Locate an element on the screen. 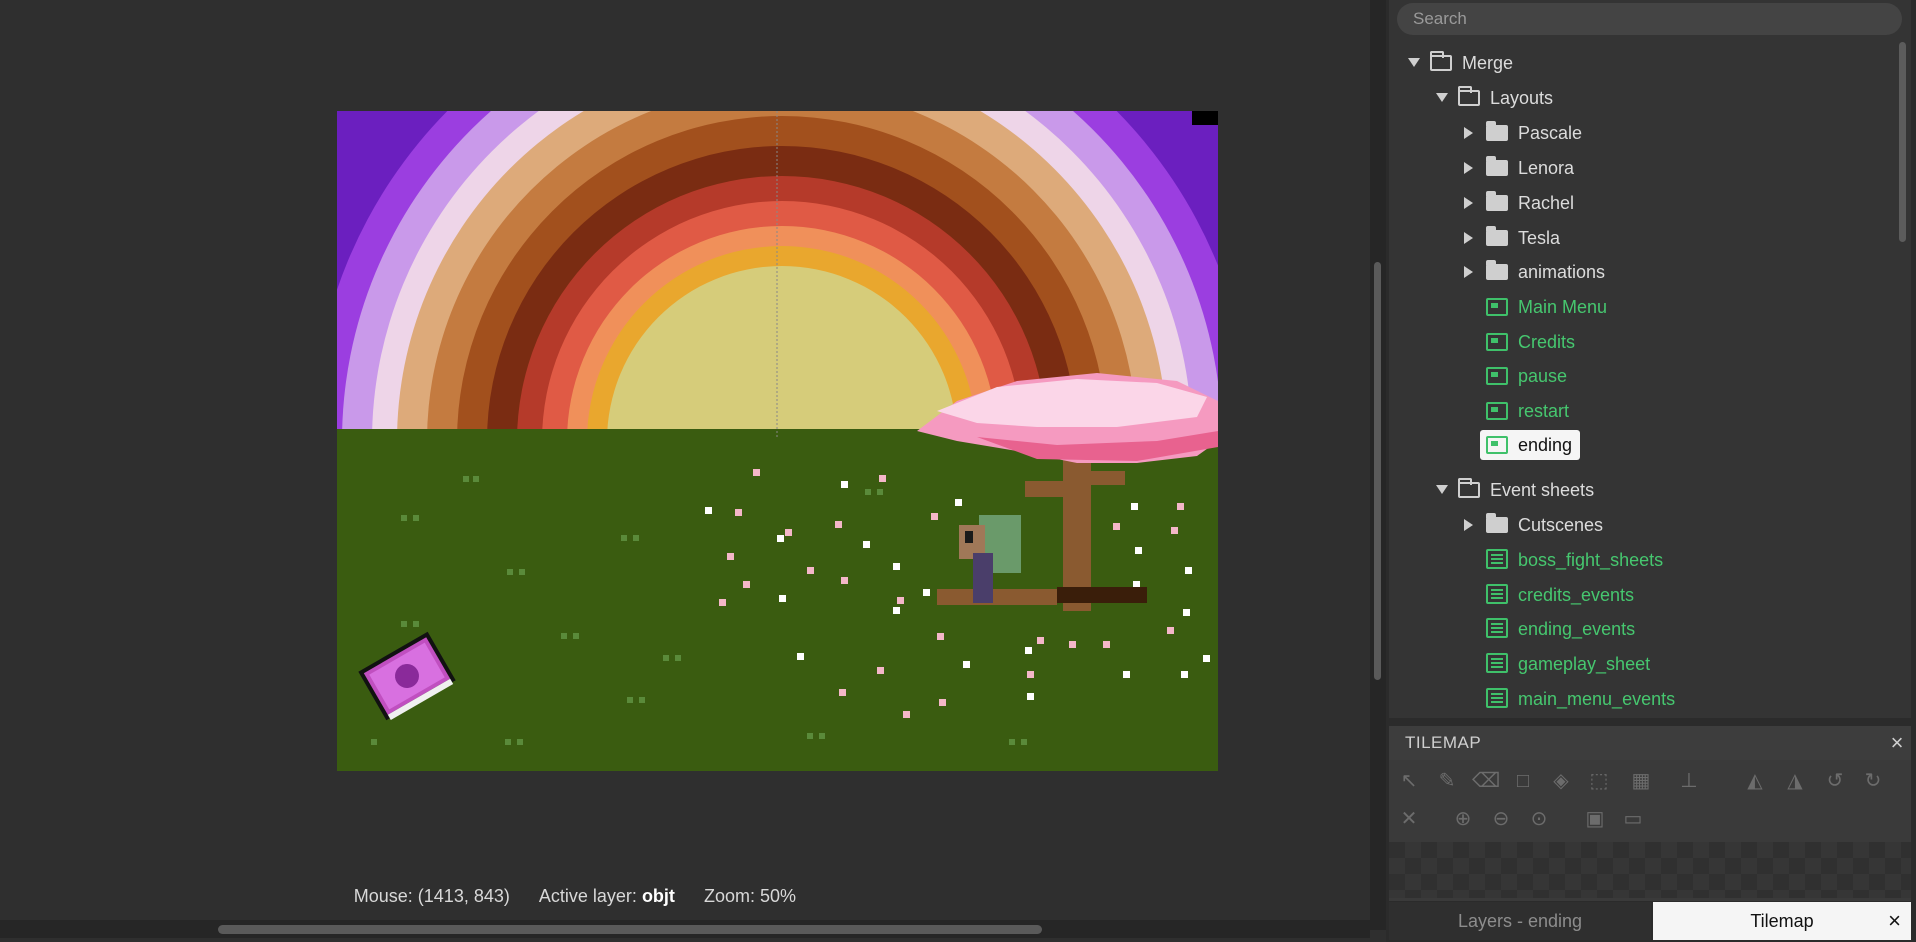  tree-label: Lenora is located at coordinates (1546, 168).